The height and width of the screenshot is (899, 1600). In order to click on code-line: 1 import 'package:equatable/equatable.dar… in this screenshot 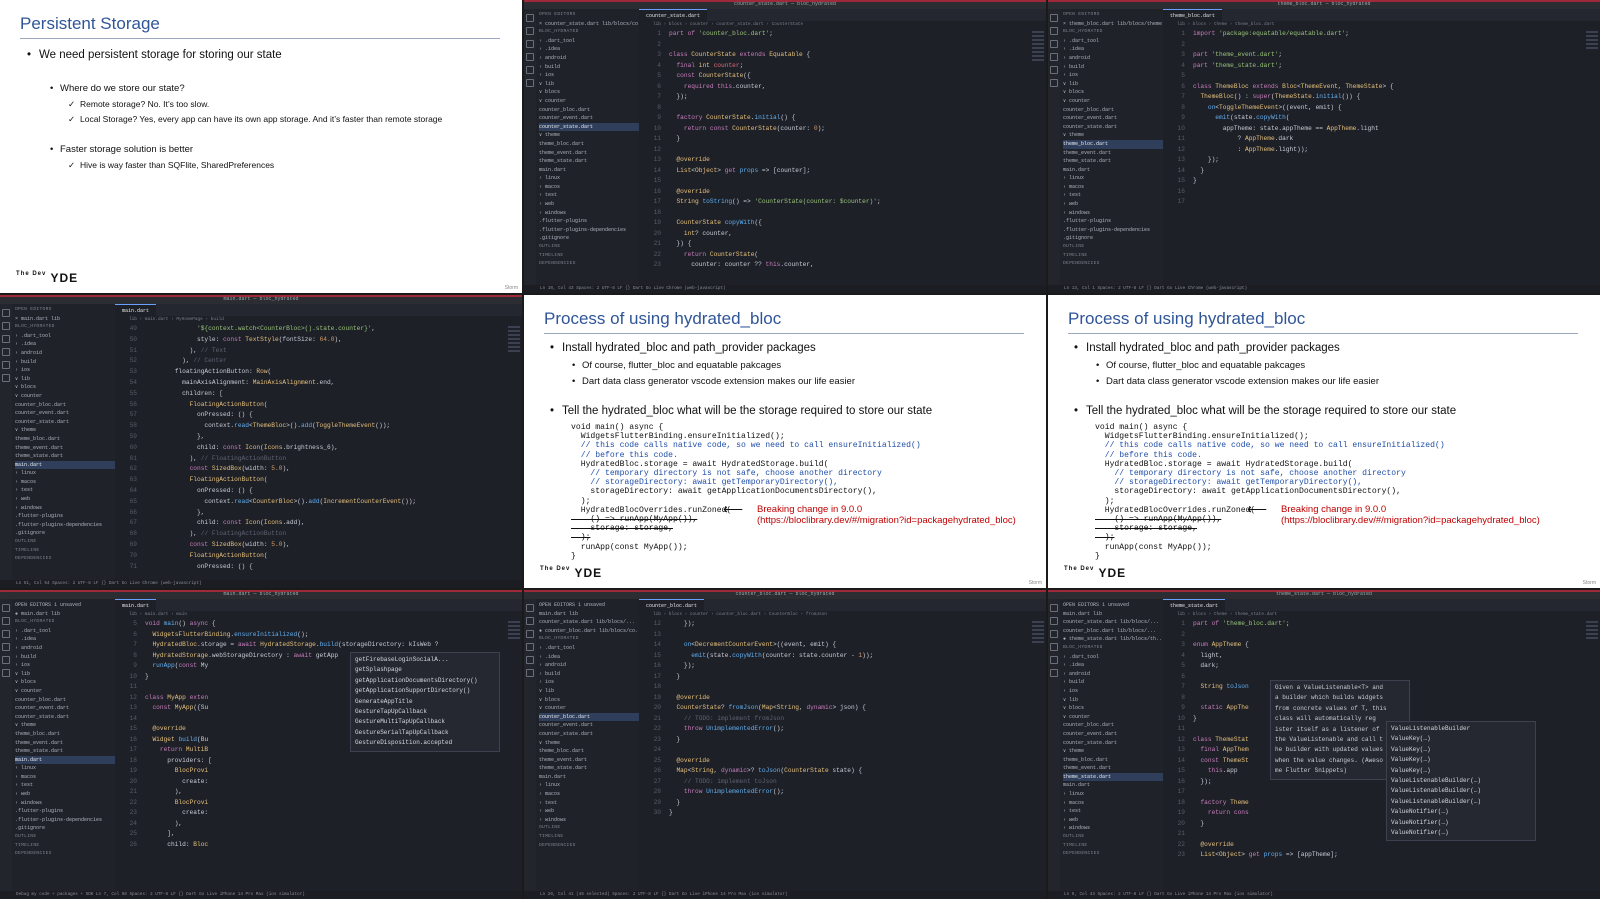, I will do `click(1373, 34)`.